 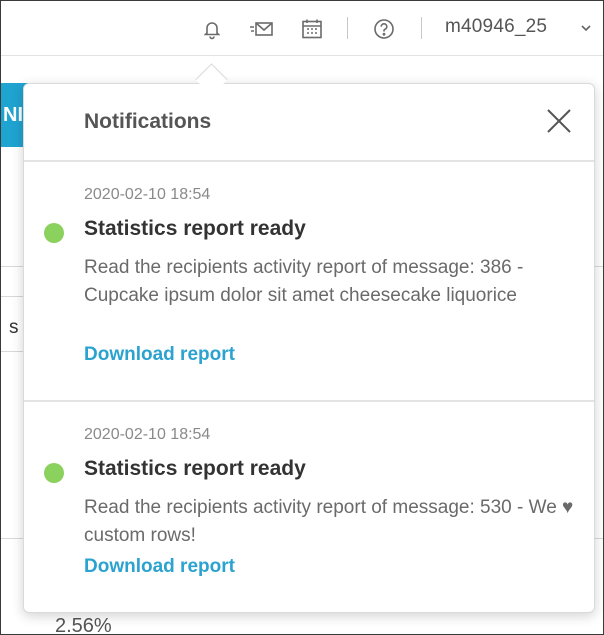 What do you see at coordinates (312, 29) in the screenshot?
I see `calendar-icon` at bounding box center [312, 29].